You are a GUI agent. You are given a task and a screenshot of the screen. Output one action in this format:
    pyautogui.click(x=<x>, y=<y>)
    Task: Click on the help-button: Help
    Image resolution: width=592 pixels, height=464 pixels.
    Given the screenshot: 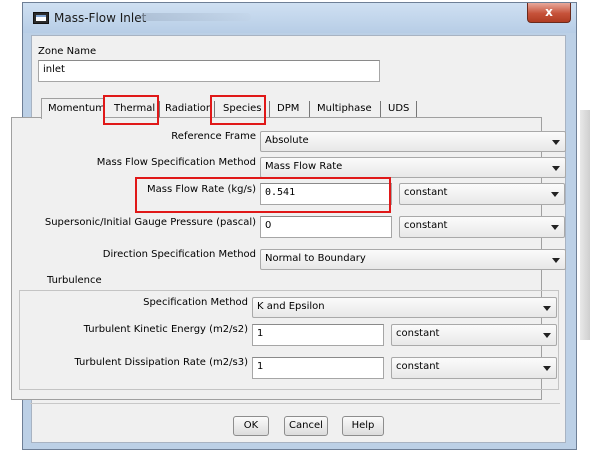 What is the action you would take?
    pyautogui.click(x=363, y=426)
    